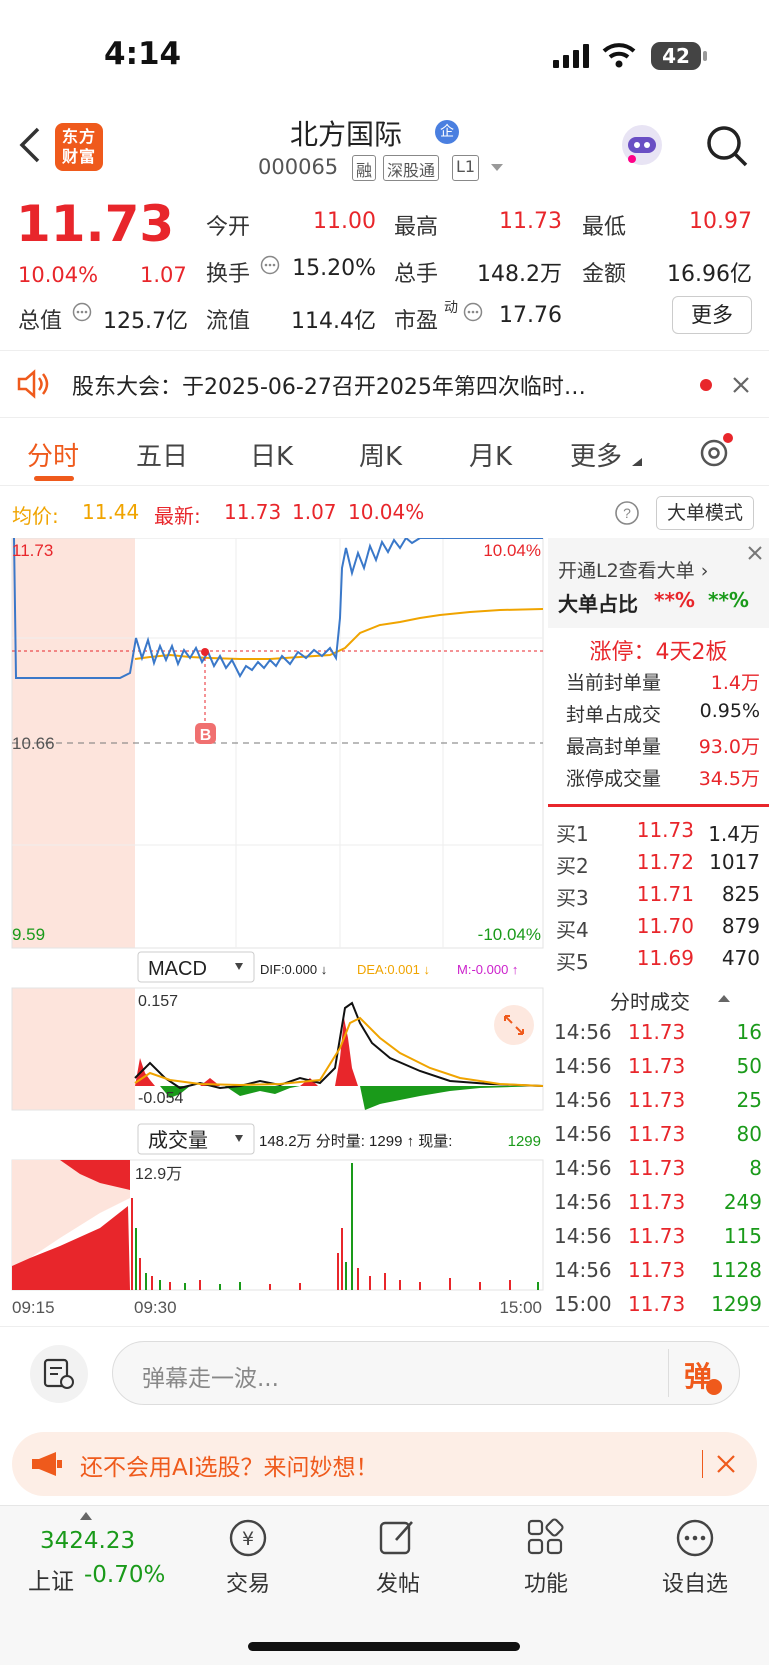 The width and height of the screenshot is (769, 1665). I want to click on change-percent: 10.04%, so click(58, 275).